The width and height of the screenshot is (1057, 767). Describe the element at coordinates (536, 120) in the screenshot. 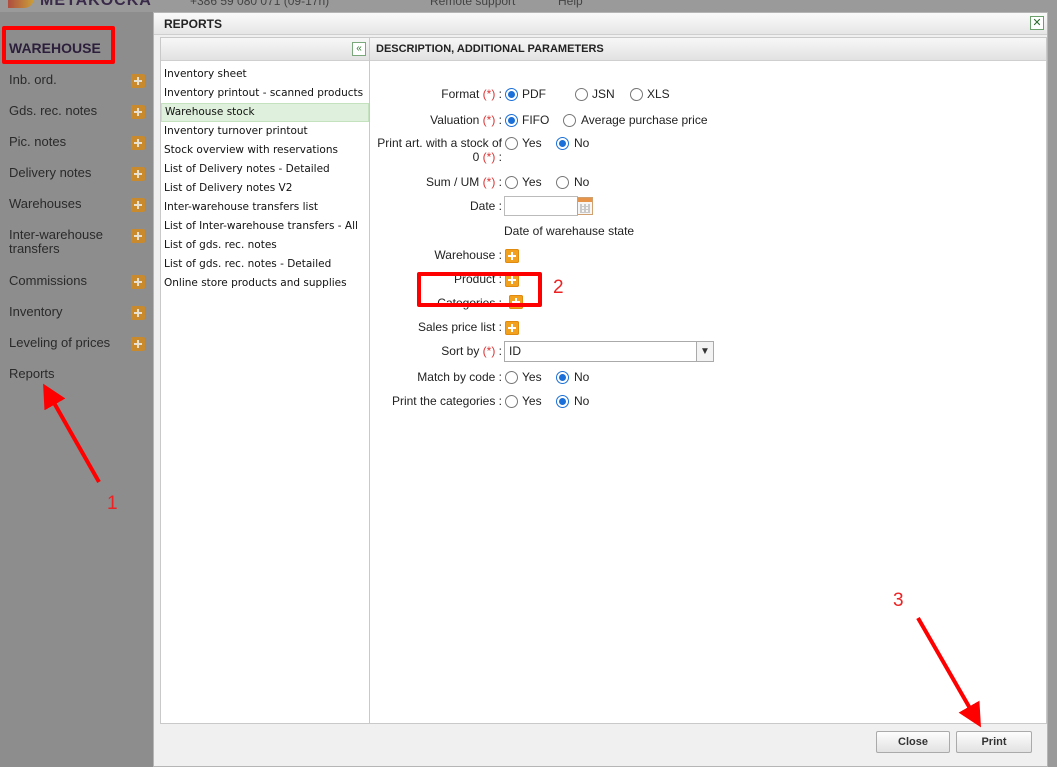

I see `valuation-fifo-label: FIFO` at that location.